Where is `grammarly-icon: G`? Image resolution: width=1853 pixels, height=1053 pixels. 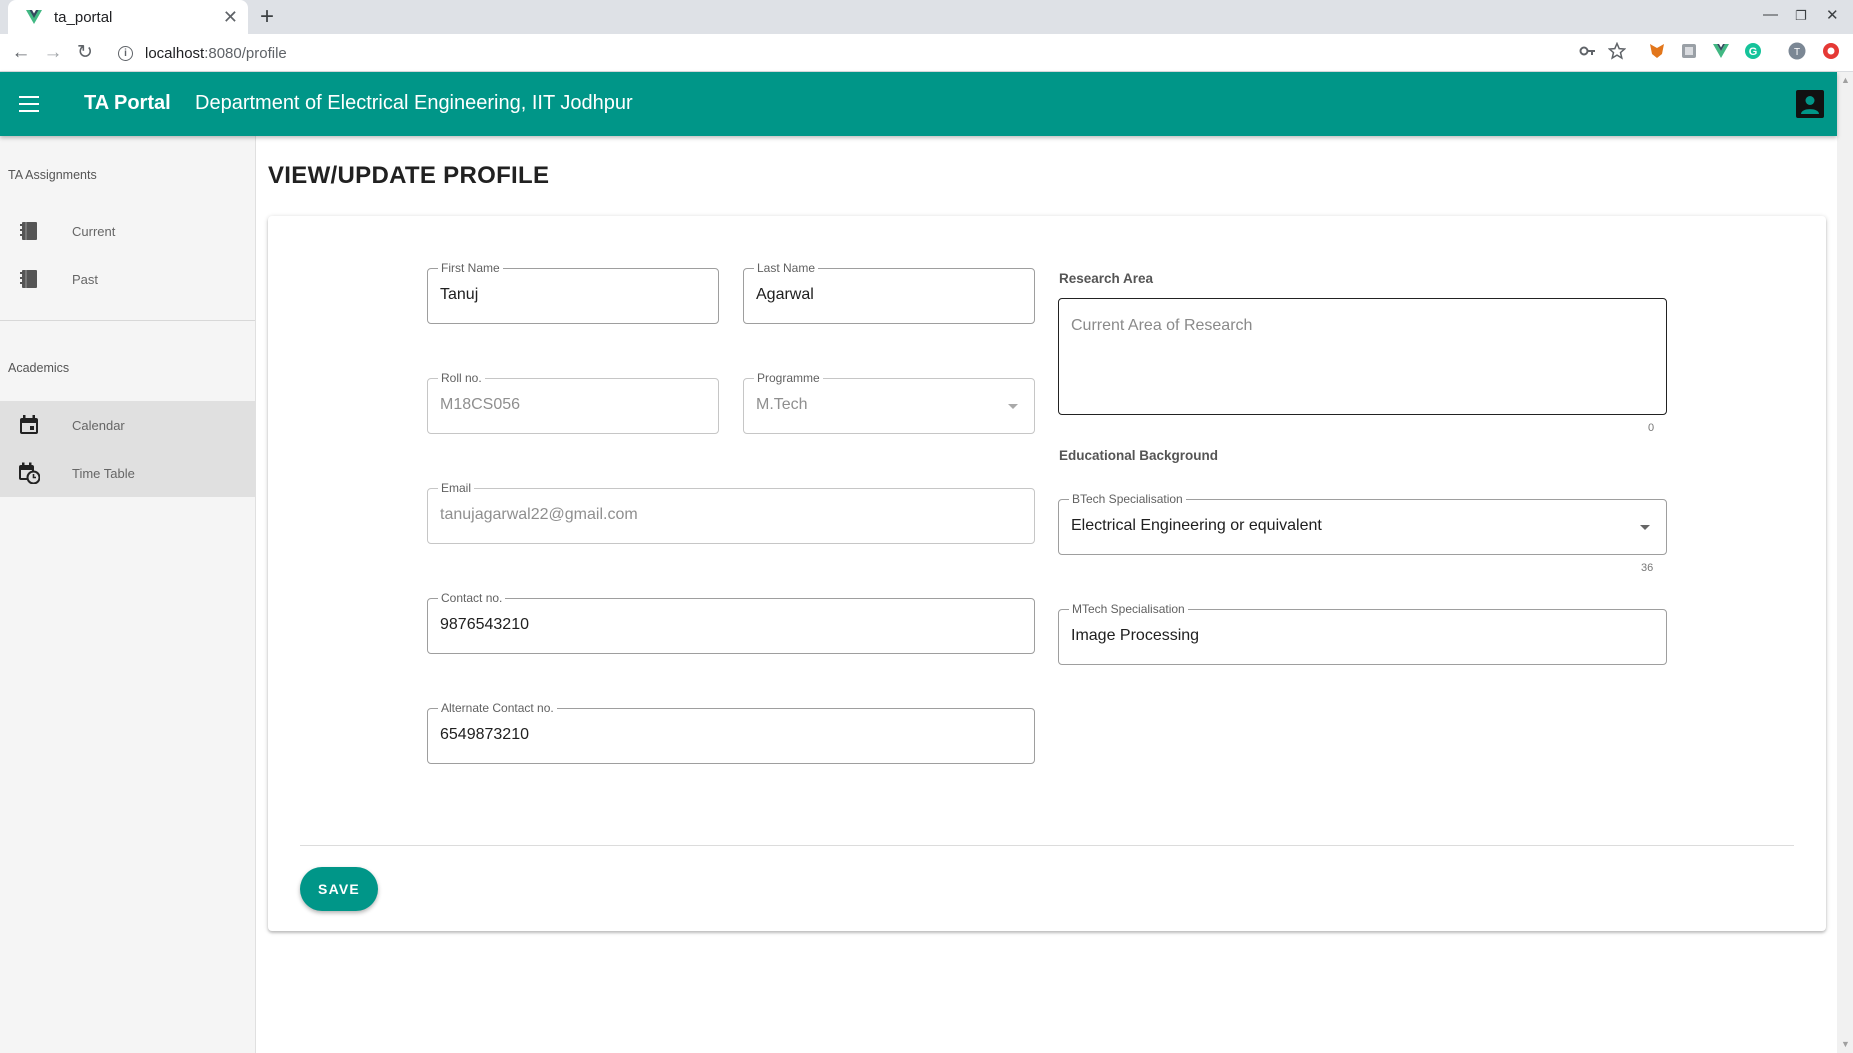
grammarly-icon: G is located at coordinates (1753, 51).